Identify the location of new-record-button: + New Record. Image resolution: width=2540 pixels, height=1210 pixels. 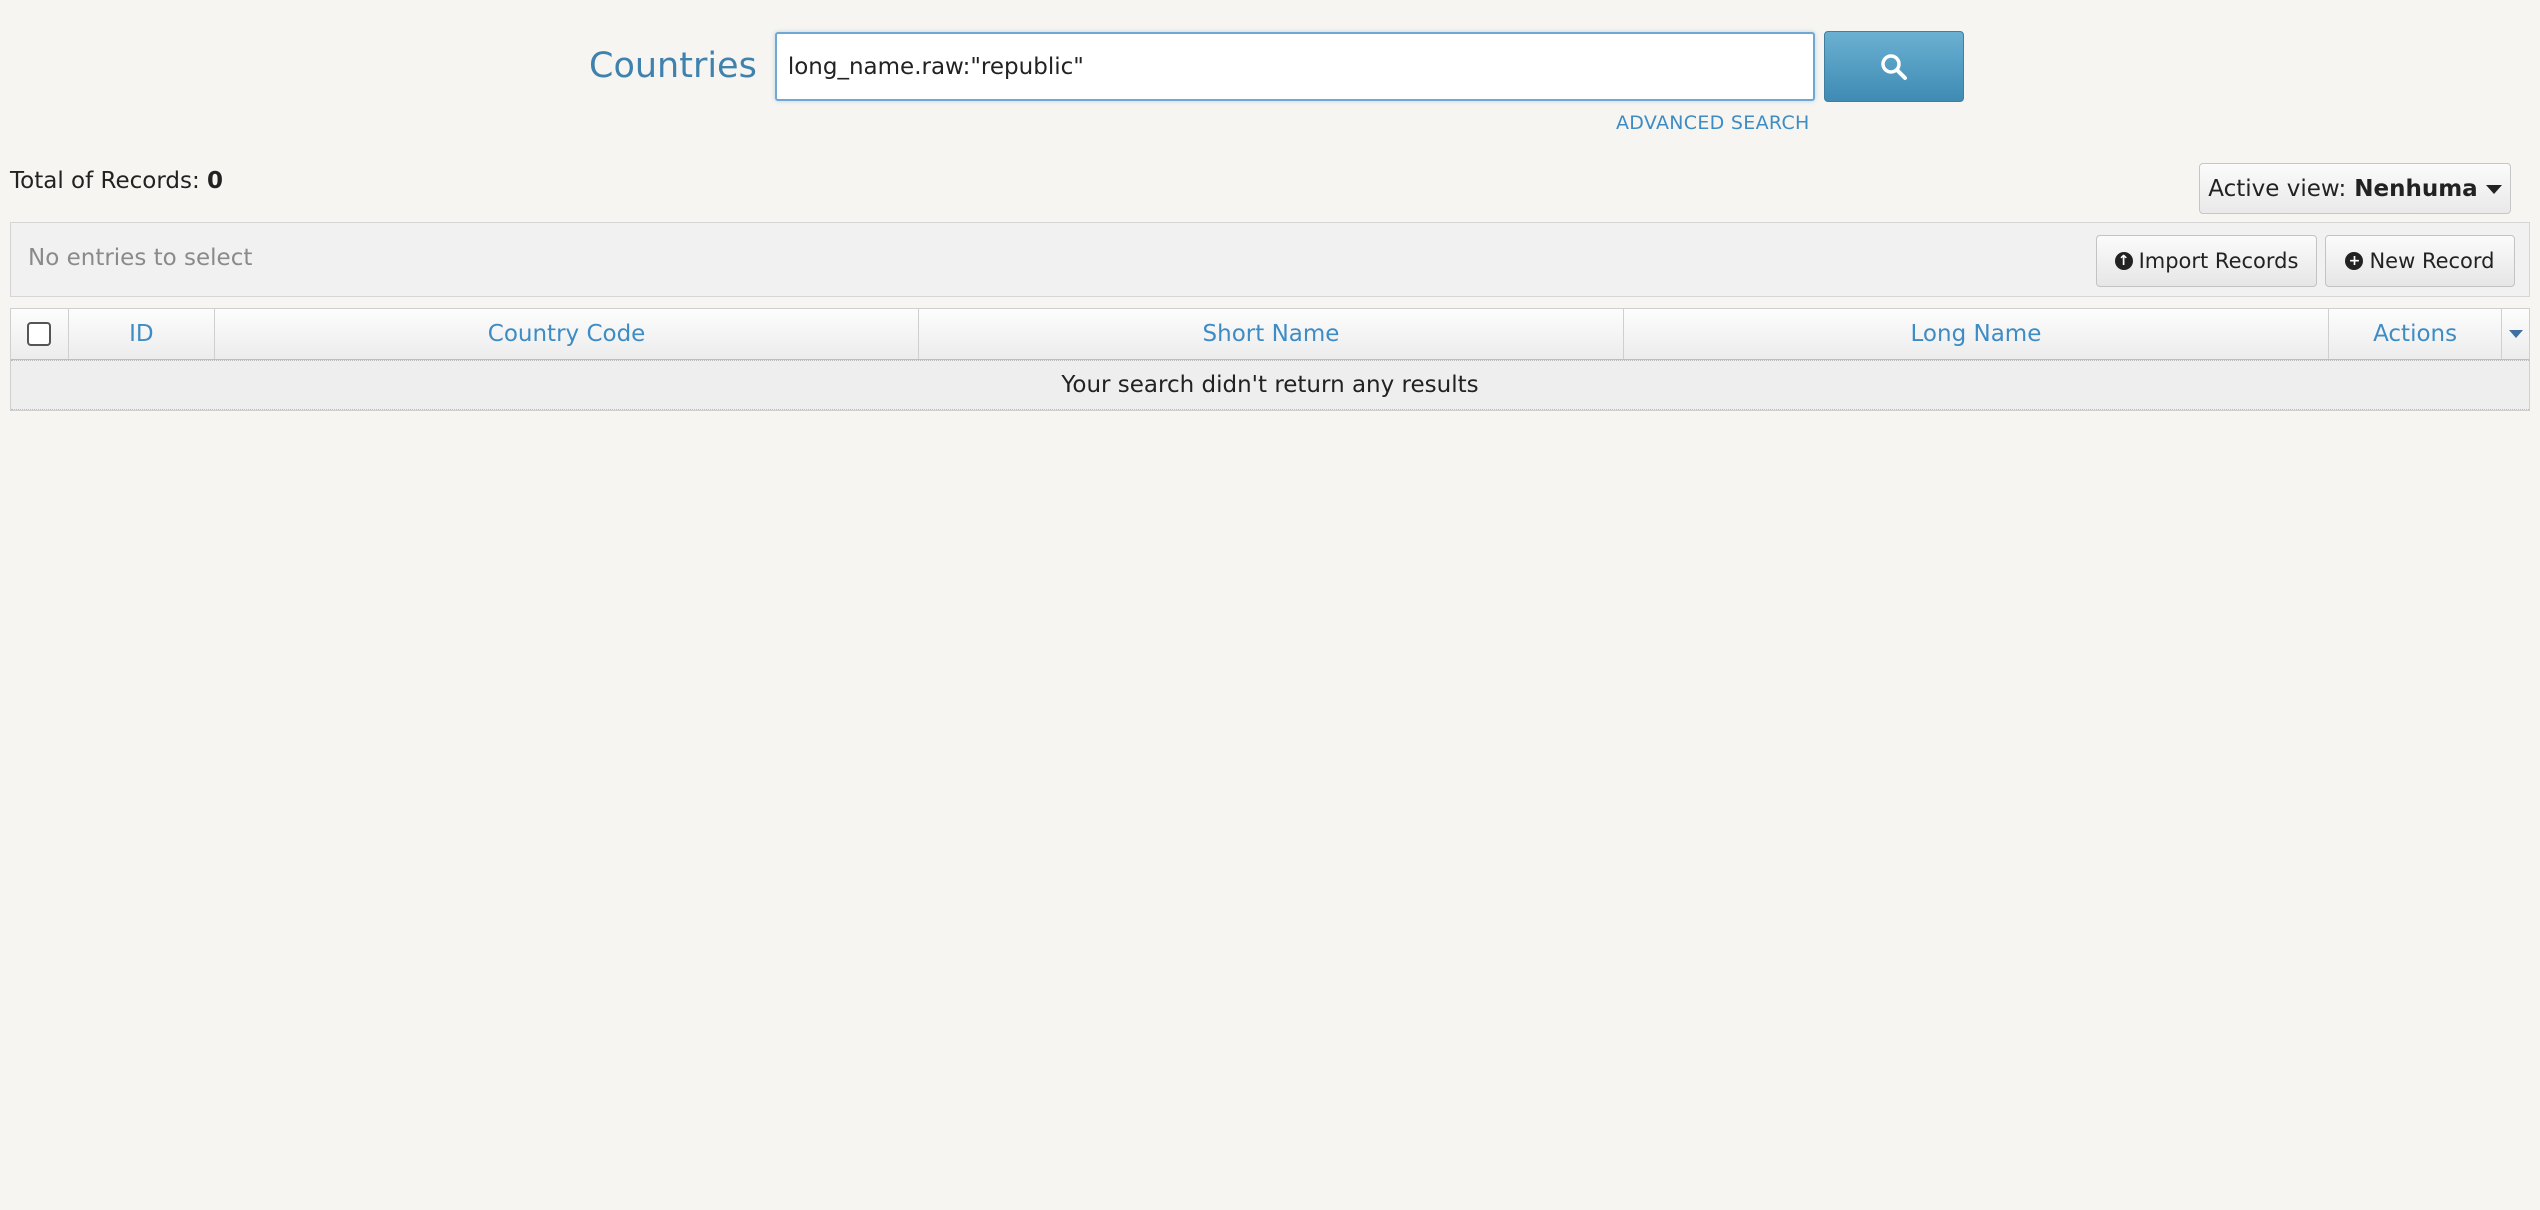
(2420, 261).